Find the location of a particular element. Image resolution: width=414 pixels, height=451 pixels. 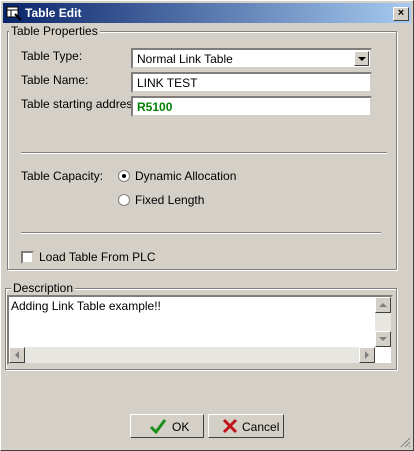

start-address-label: Table starting address: is located at coordinates (81, 104).